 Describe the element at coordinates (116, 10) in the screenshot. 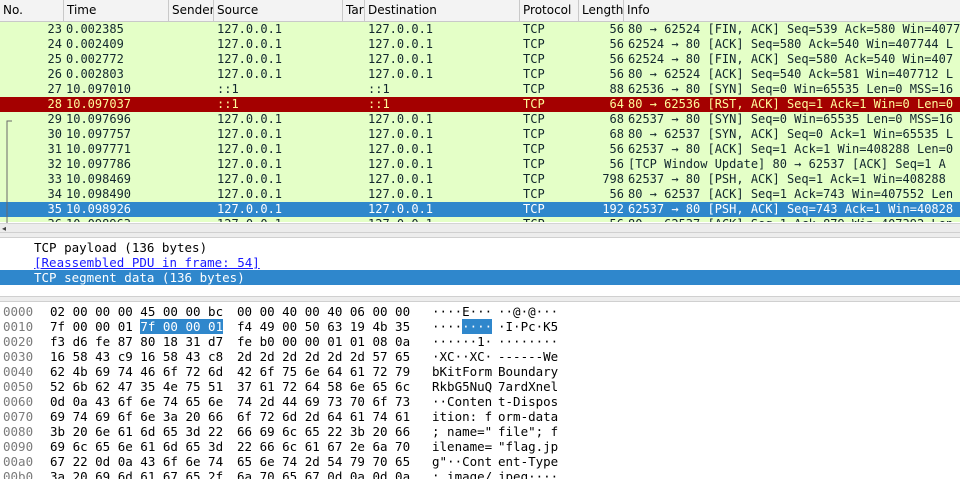

I see `column-time: Time` at that location.